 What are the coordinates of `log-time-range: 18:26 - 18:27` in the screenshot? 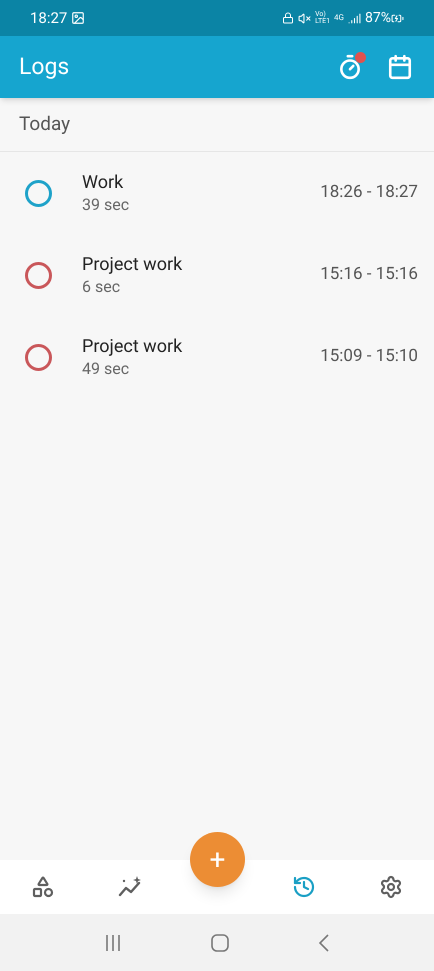 It's located at (369, 192).